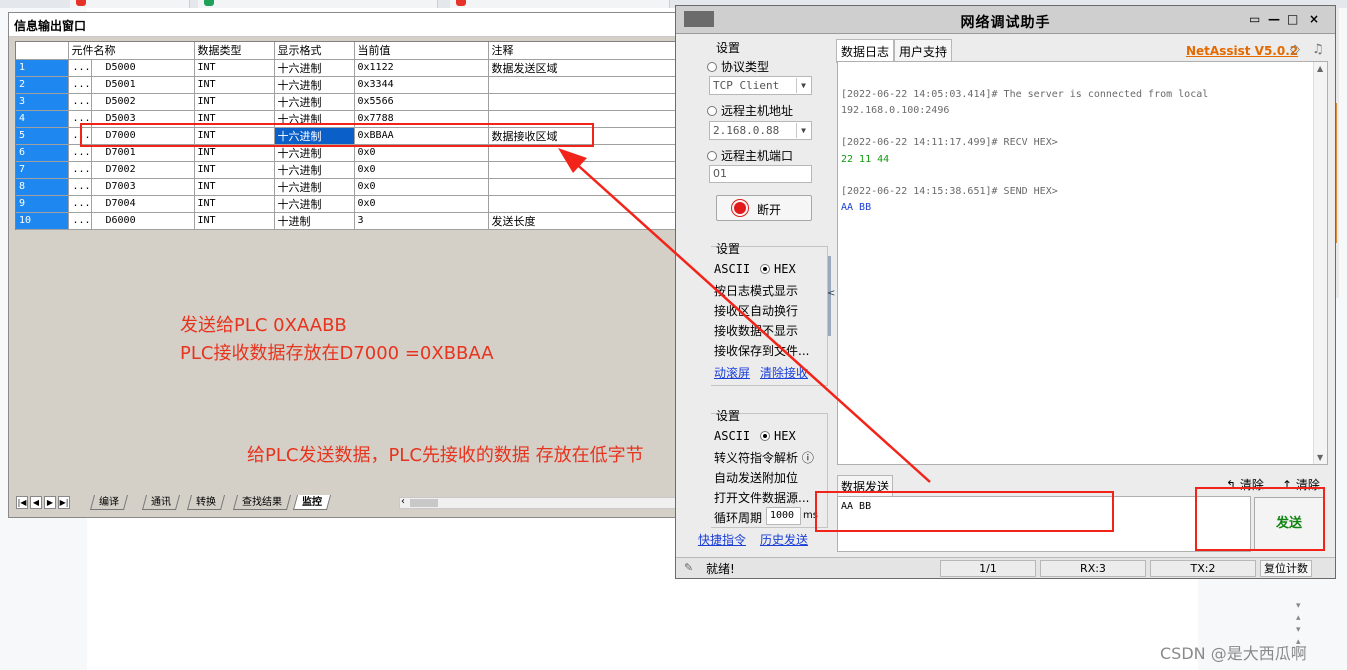 This screenshot has width=1347, height=670. Describe the element at coordinates (36, 502) in the screenshot. I see `prev-tab-button: ◀` at that location.